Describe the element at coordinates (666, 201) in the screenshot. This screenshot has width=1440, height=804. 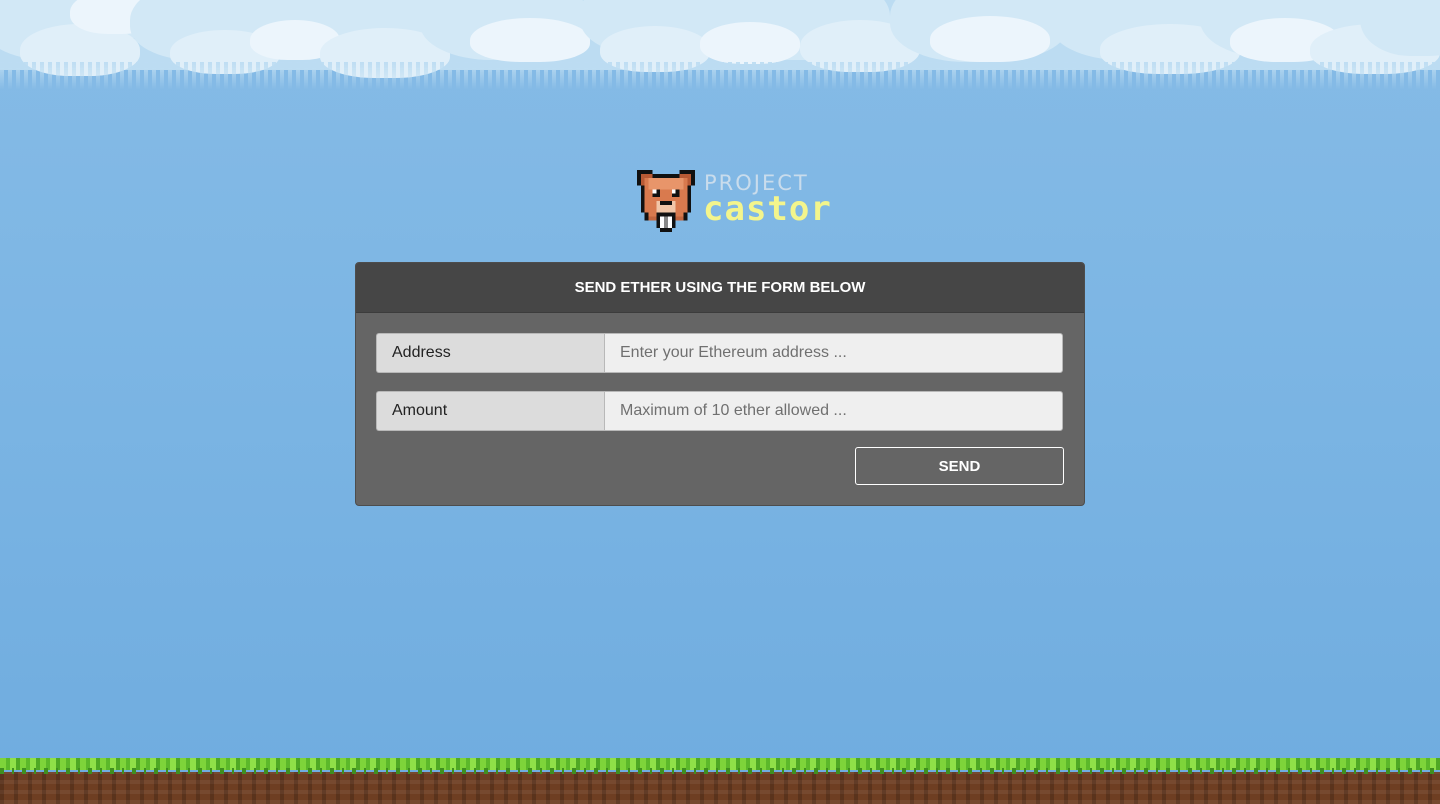
I see `beaver-icon` at that location.